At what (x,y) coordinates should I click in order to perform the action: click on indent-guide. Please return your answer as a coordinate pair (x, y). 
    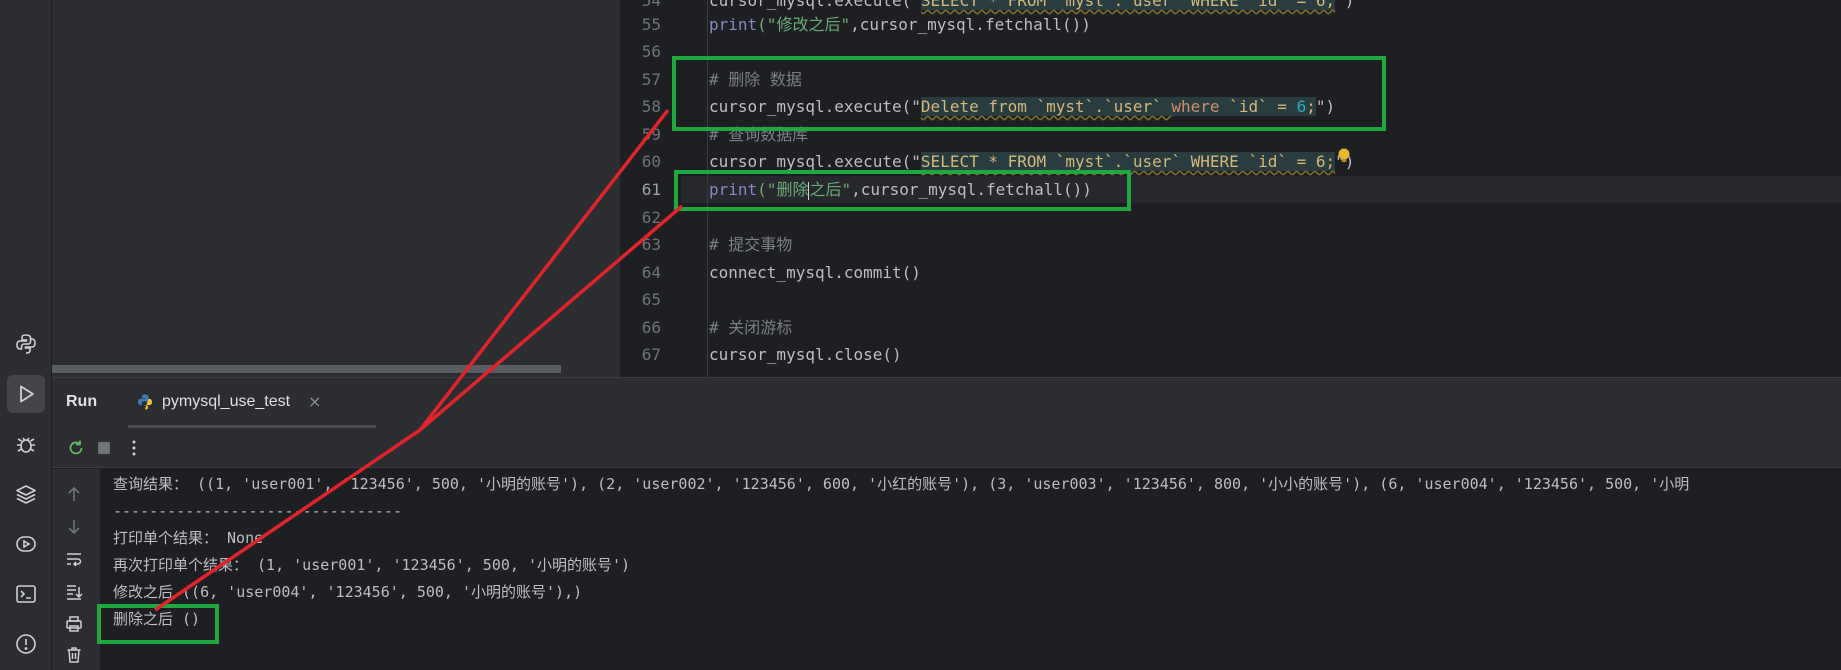
    Looking at the image, I should click on (707, 188).